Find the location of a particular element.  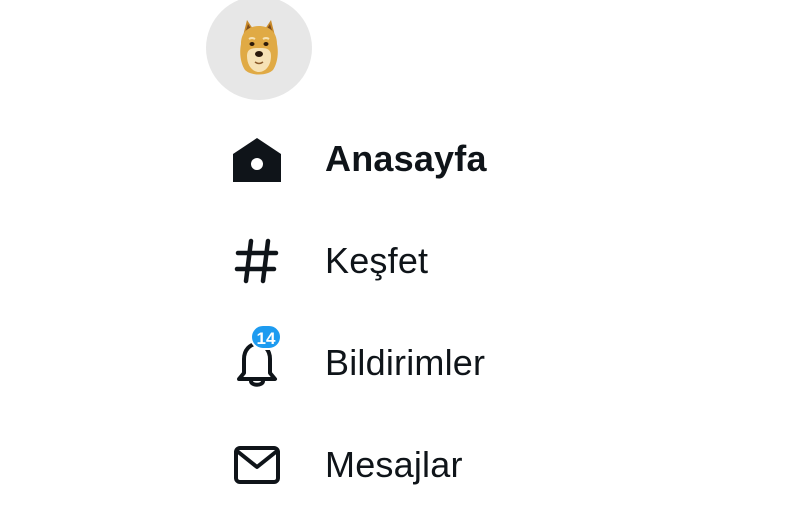

nav-item-messages: Mesajlar is located at coordinates (400, 465).